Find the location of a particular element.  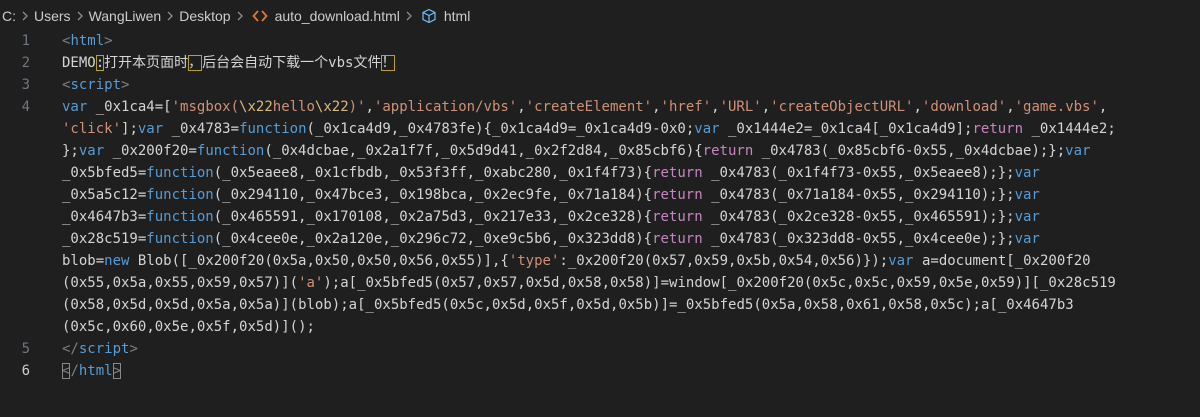

breadcrumb-users: Users is located at coordinates (52, 16).